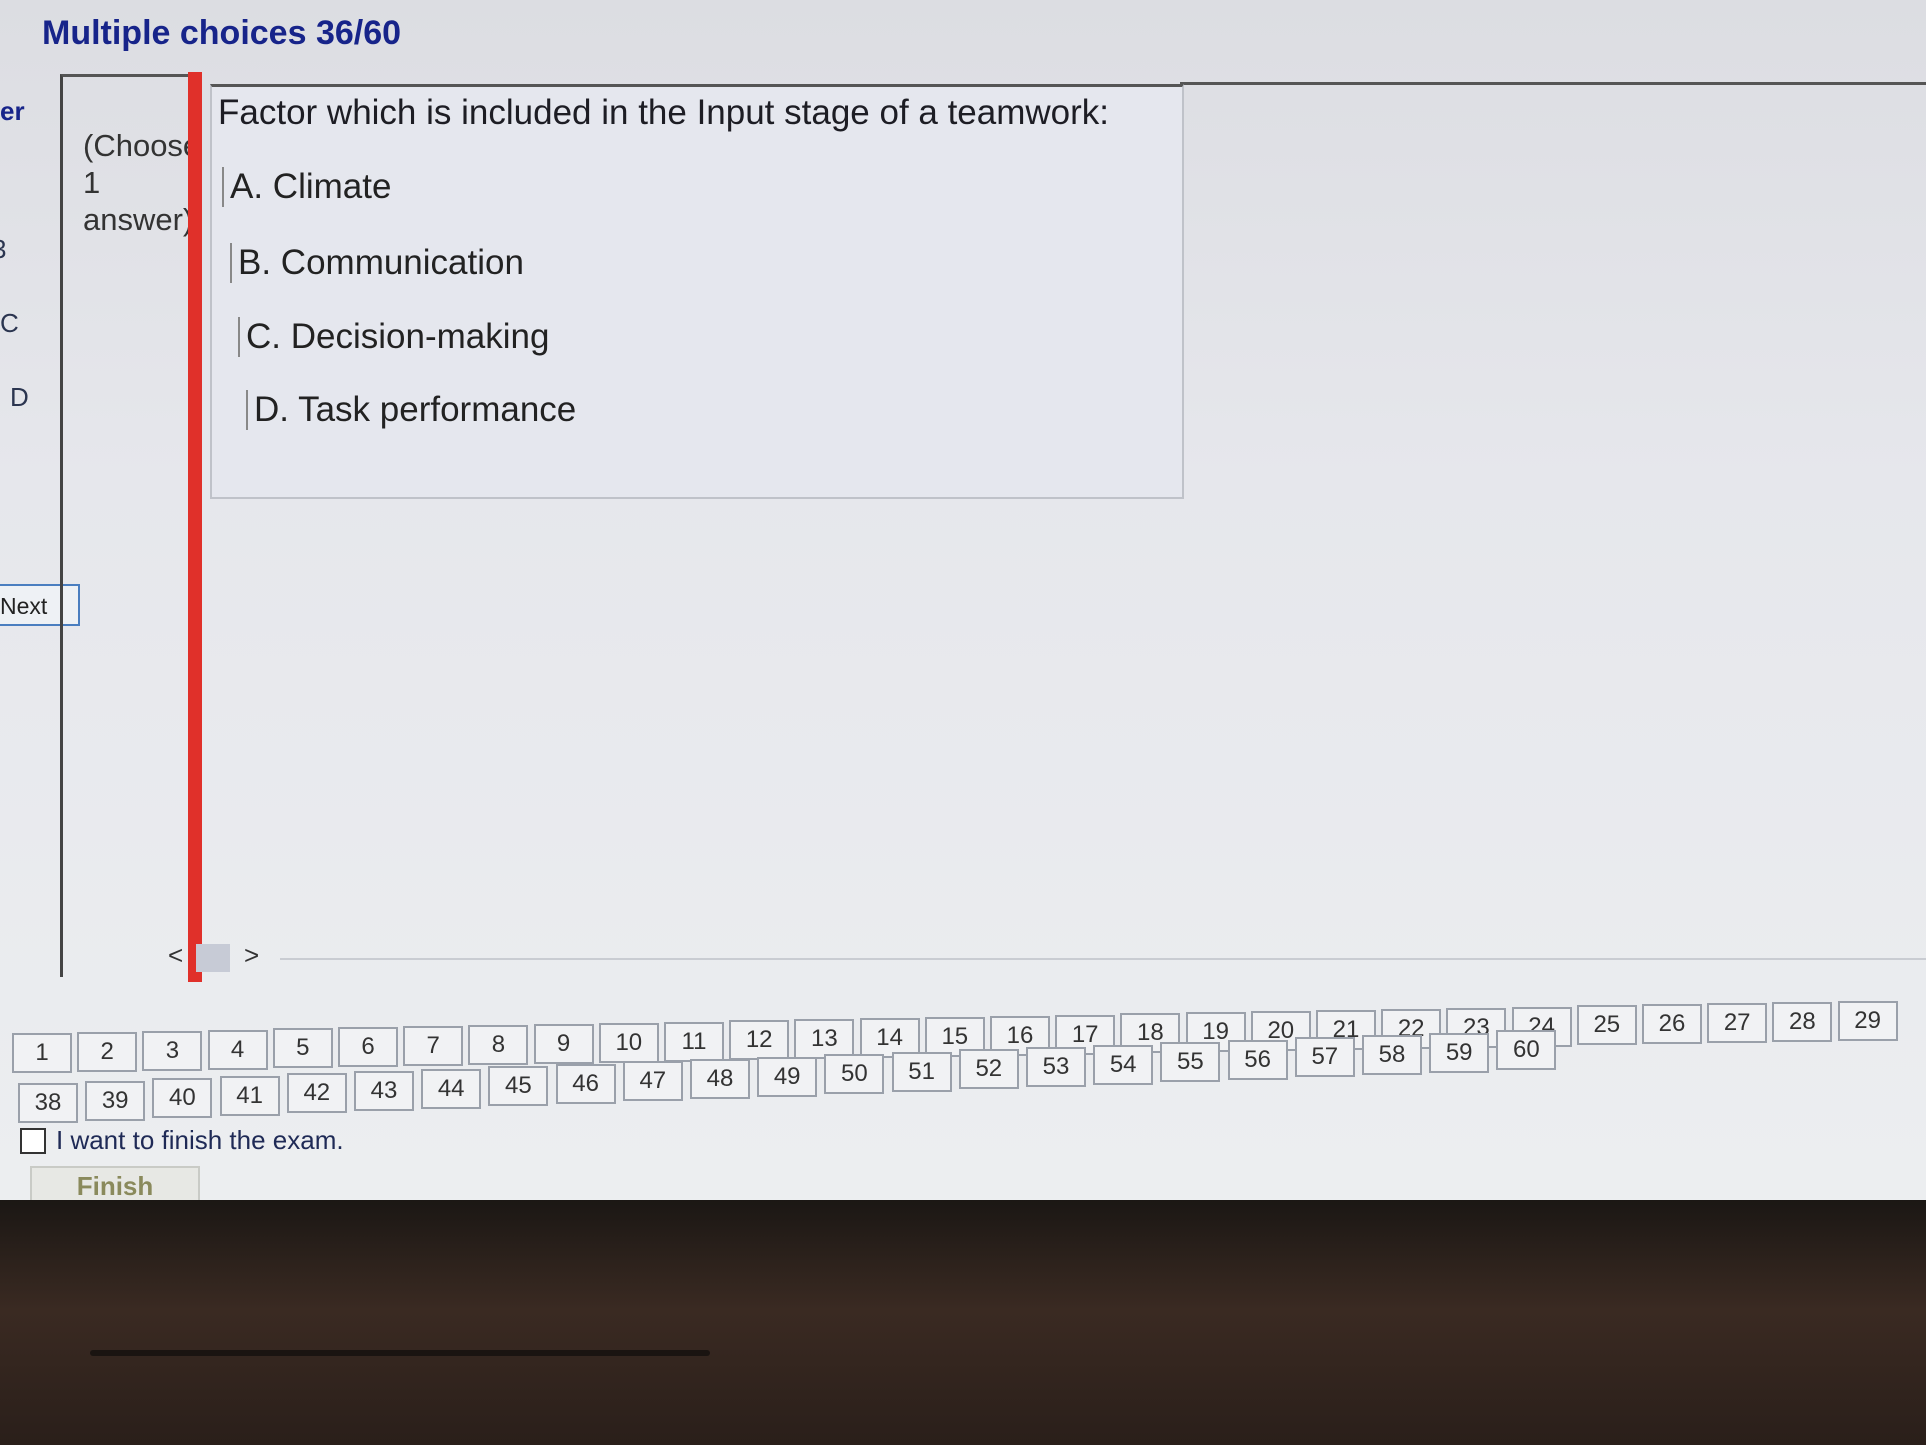 The width and height of the screenshot is (1926, 1445). What do you see at coordinates (1802, 1021) in the screenshot?
I see `question-number-button: 28` at bounding box center [1802, 1021].